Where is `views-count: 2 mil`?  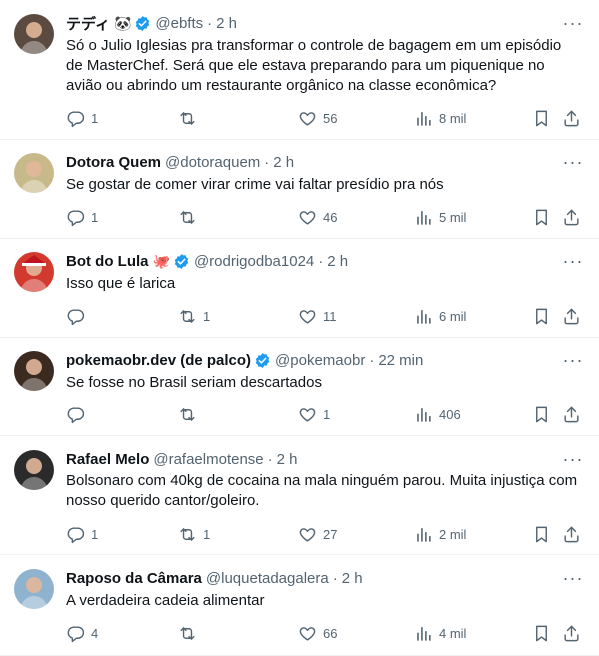
views-count: 2 mil is located at coordinates (453, 534).